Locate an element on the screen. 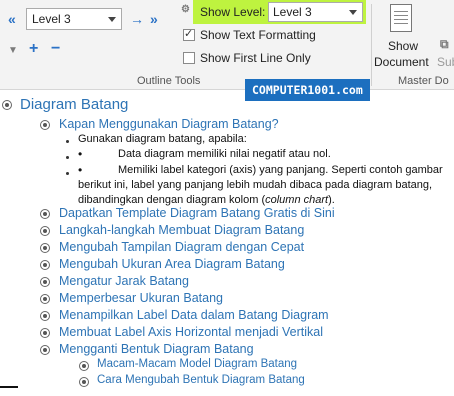 The height and width of the screenshot is (396, 454). settings-small-icon: ⚙ is located at coordinates (185, 9).